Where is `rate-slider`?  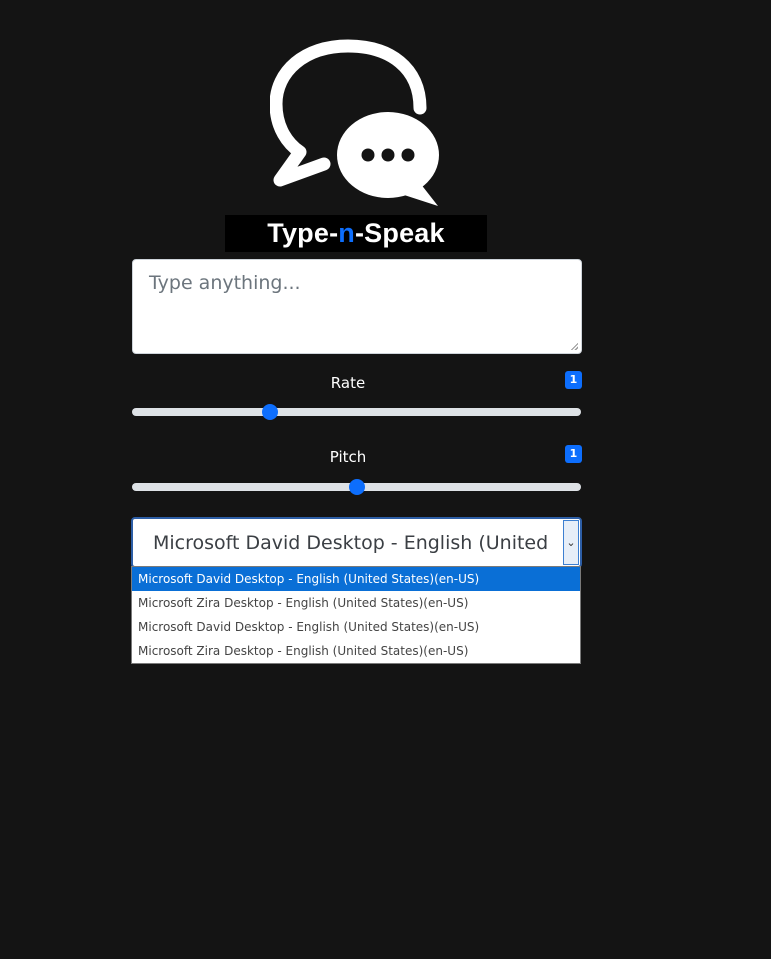
rate-slider is located at coordinates (356, 412).